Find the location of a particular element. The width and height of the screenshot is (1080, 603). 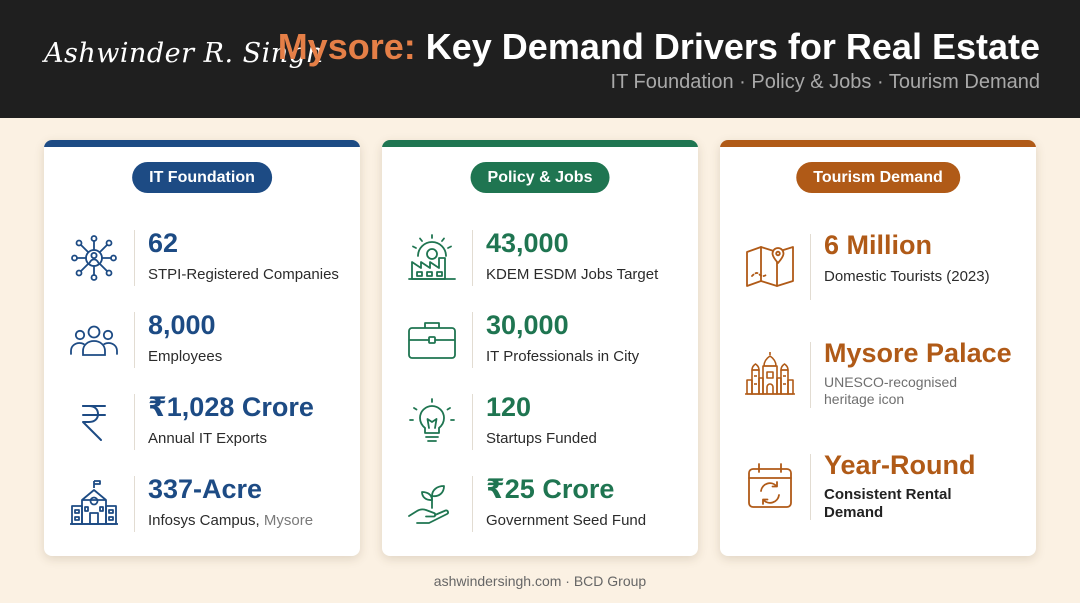

stat-row: Year-Round Consistent Rental Demand is located at coordinates (878, 487).